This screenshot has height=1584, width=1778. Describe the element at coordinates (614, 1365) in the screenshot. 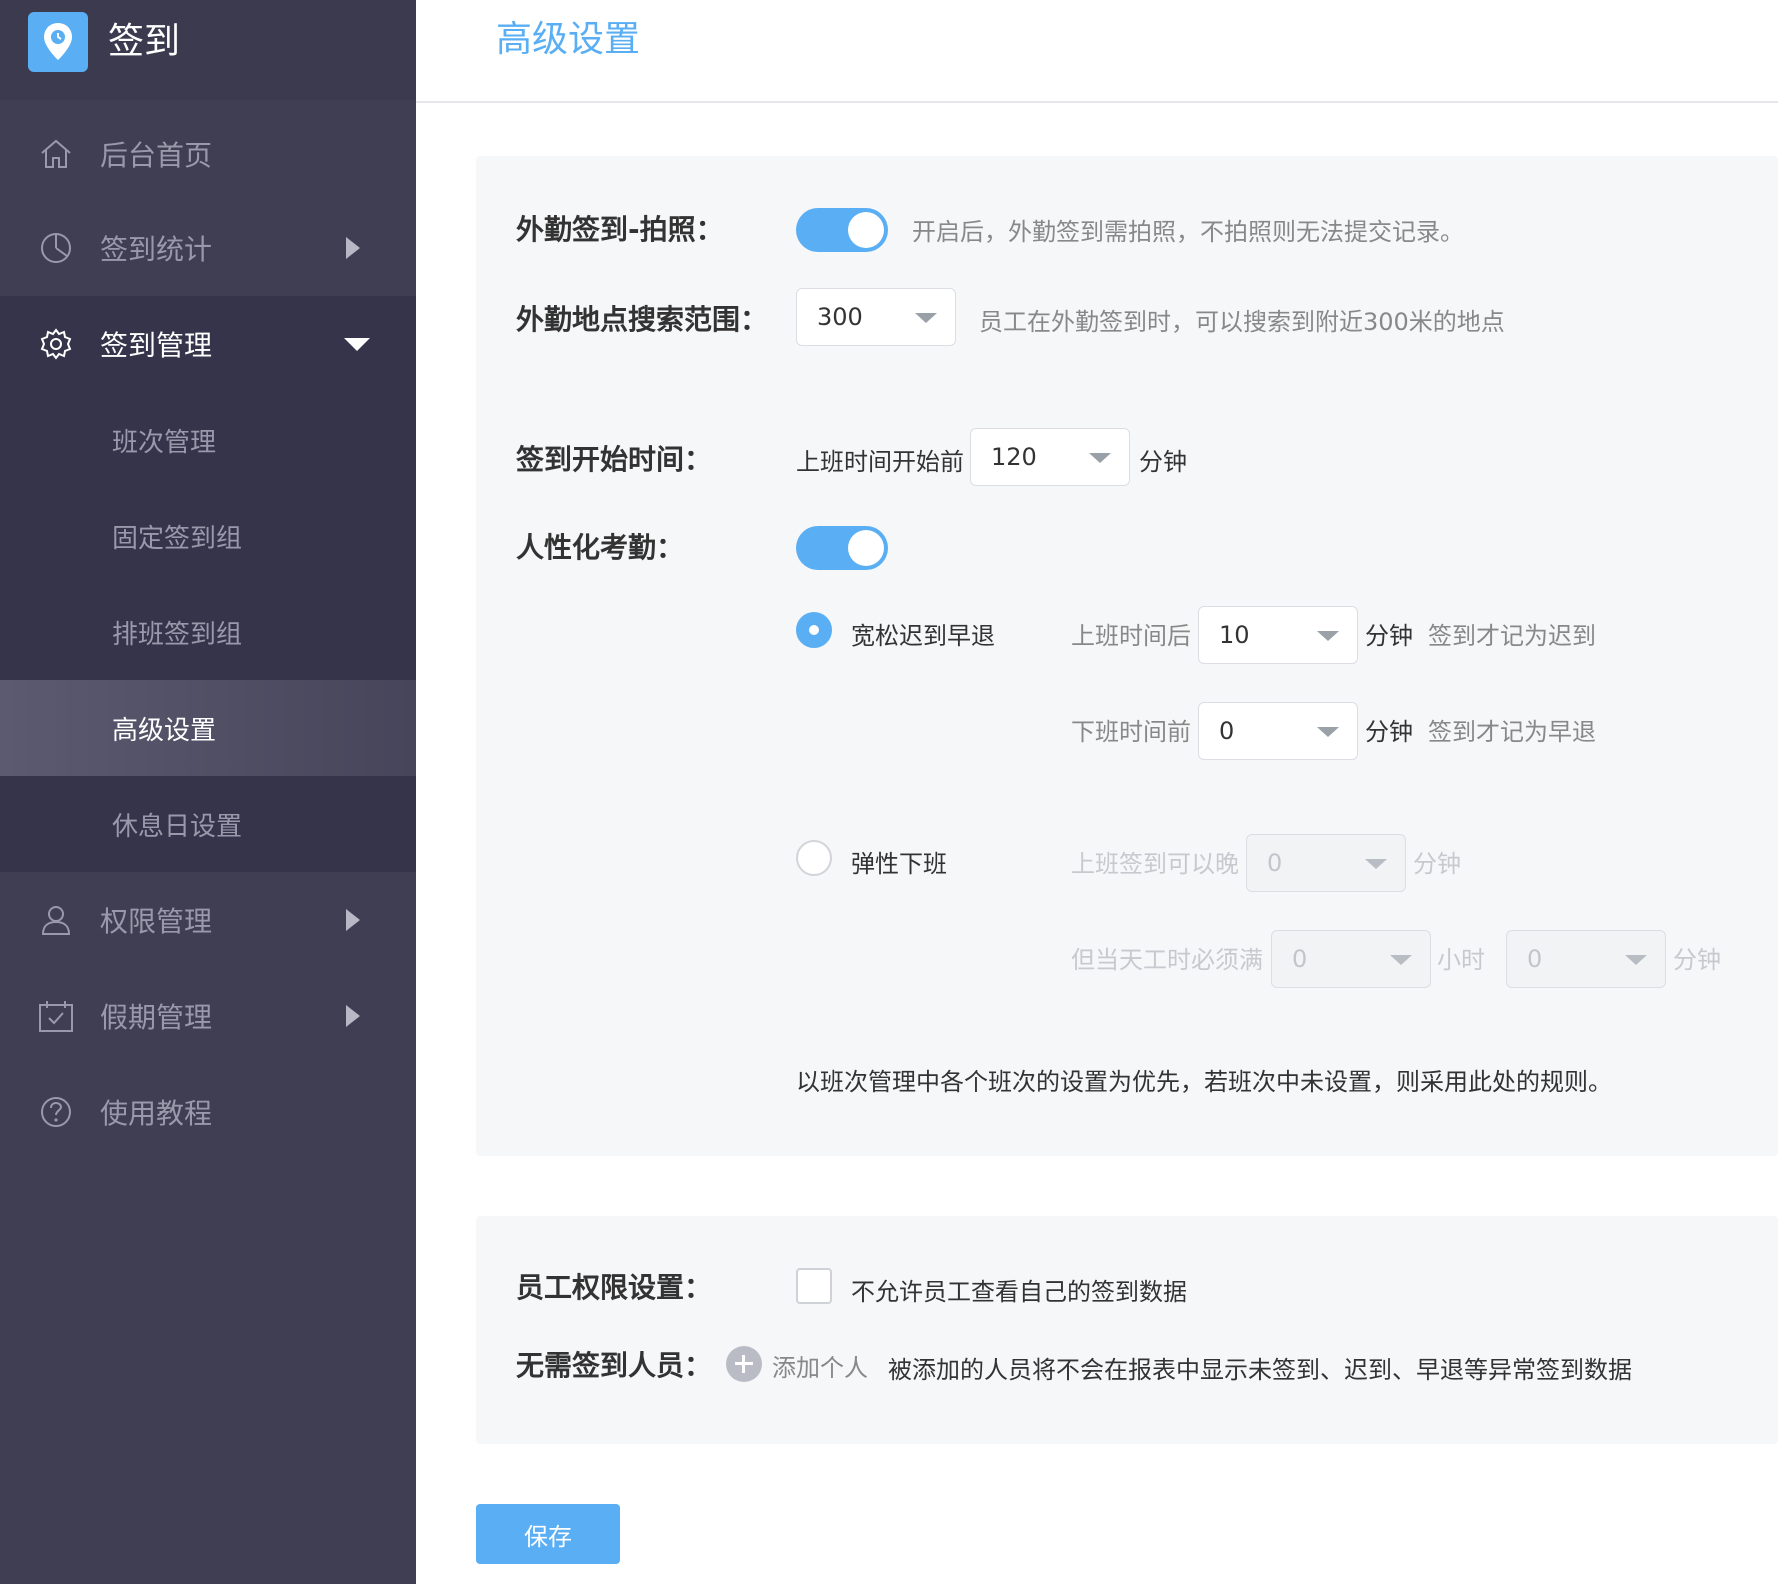

I see `exempt-personnel-label: 无需签到人员：` at that location.